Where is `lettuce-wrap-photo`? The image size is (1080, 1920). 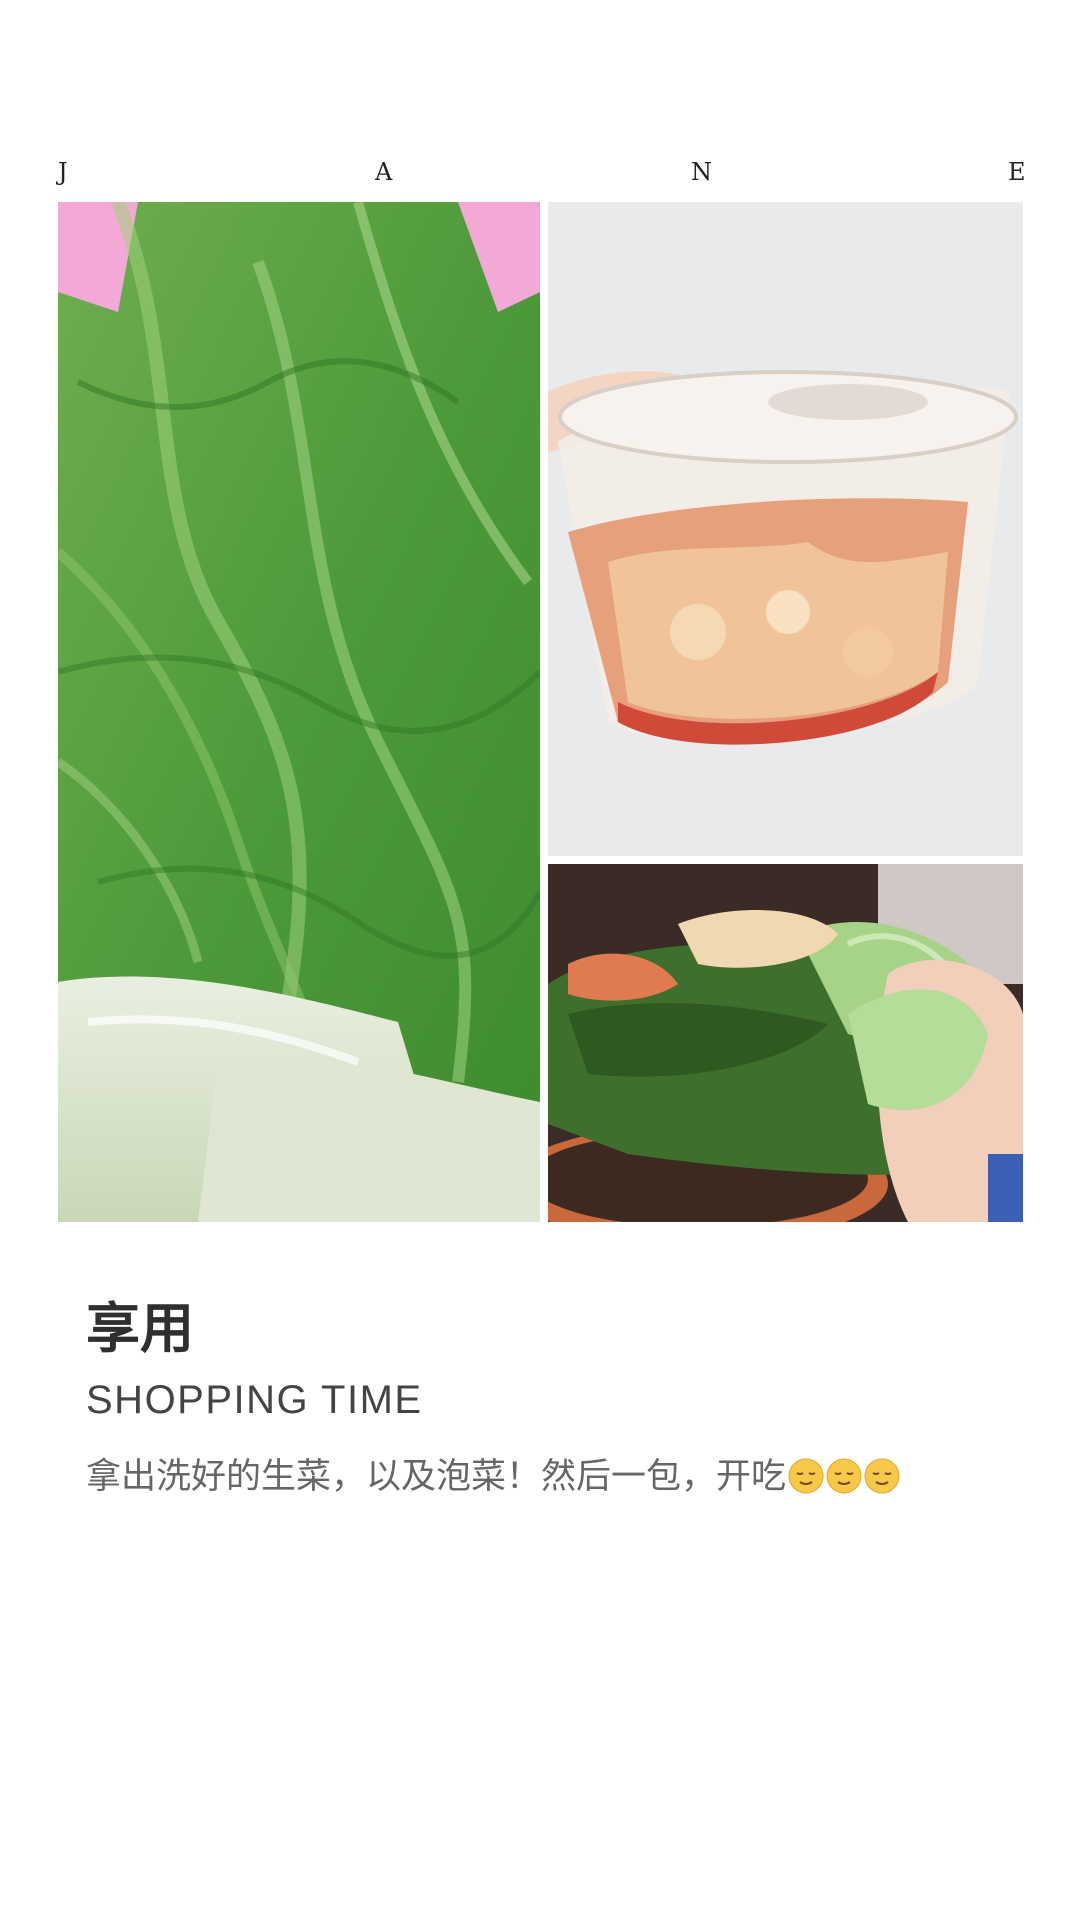 lettuce-wrap-photo is located at coordinates (785, 1043).